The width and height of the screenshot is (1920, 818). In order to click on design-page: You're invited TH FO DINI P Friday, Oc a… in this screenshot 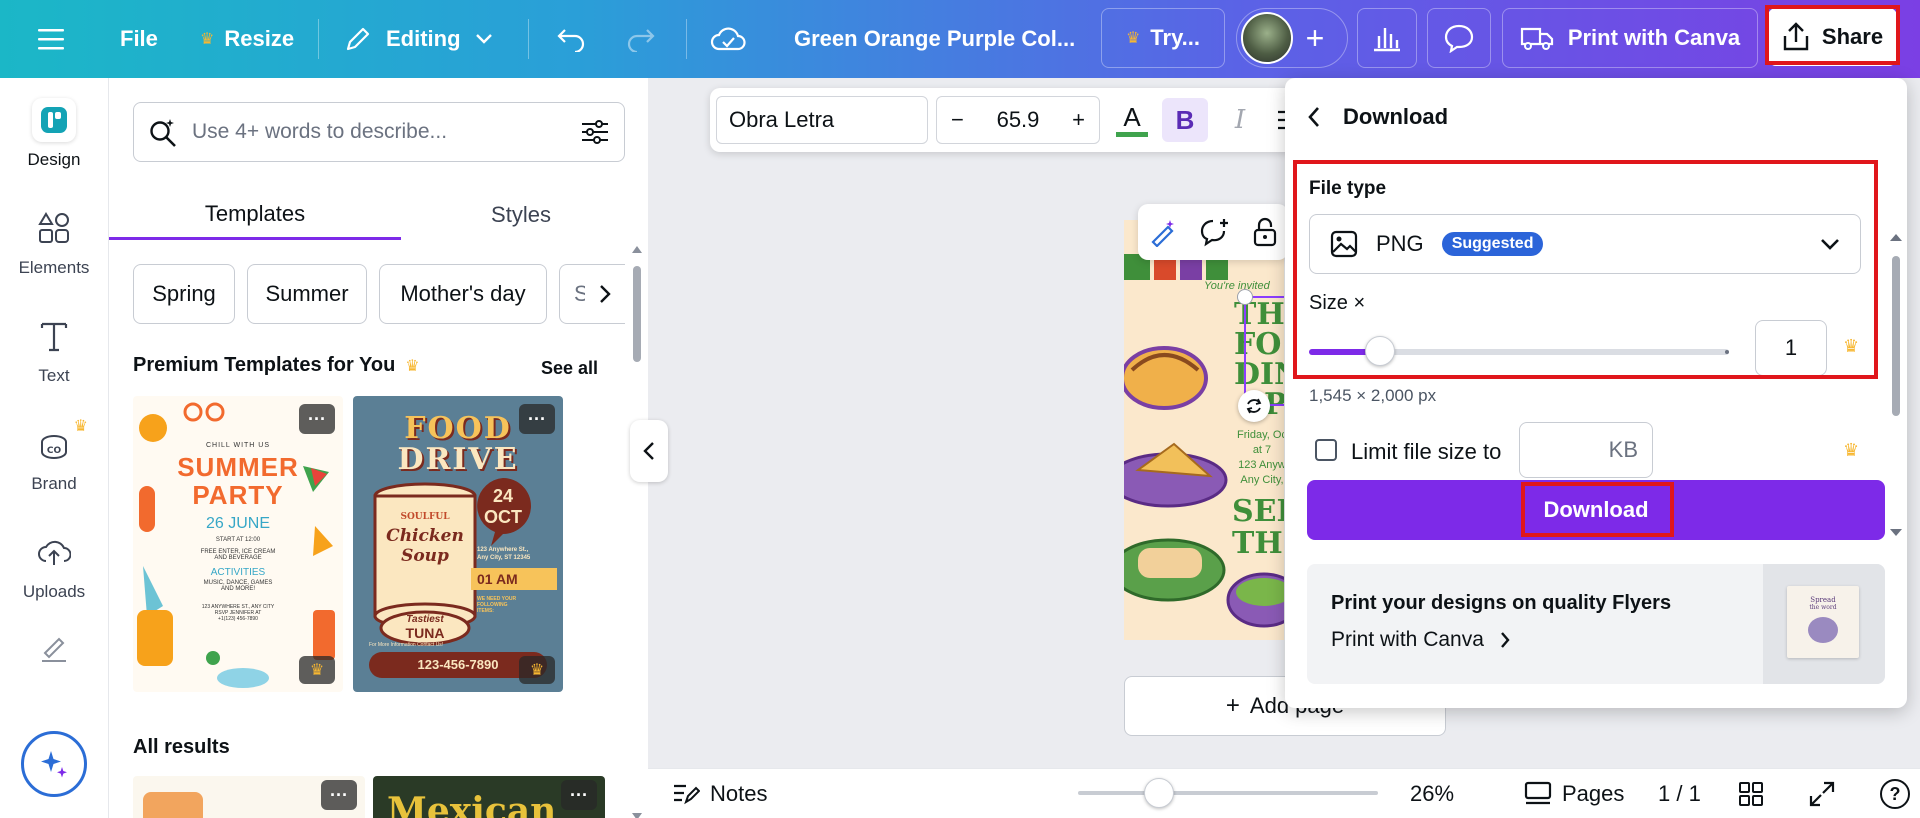, I will do `click(1204, 430)`.